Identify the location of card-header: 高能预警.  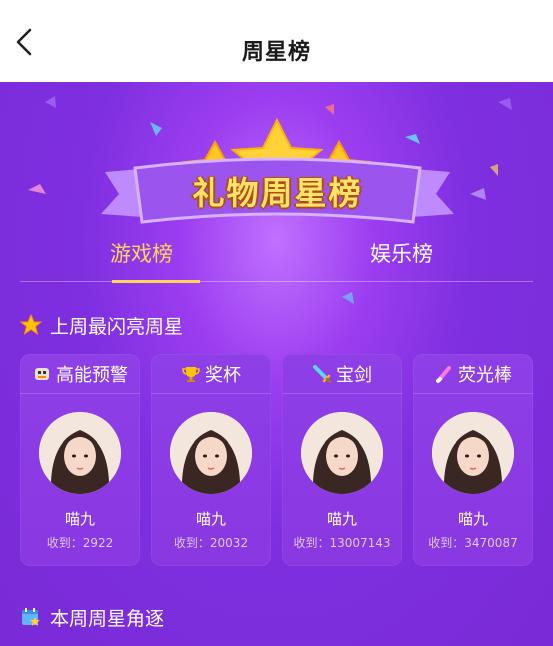
(80, 374).